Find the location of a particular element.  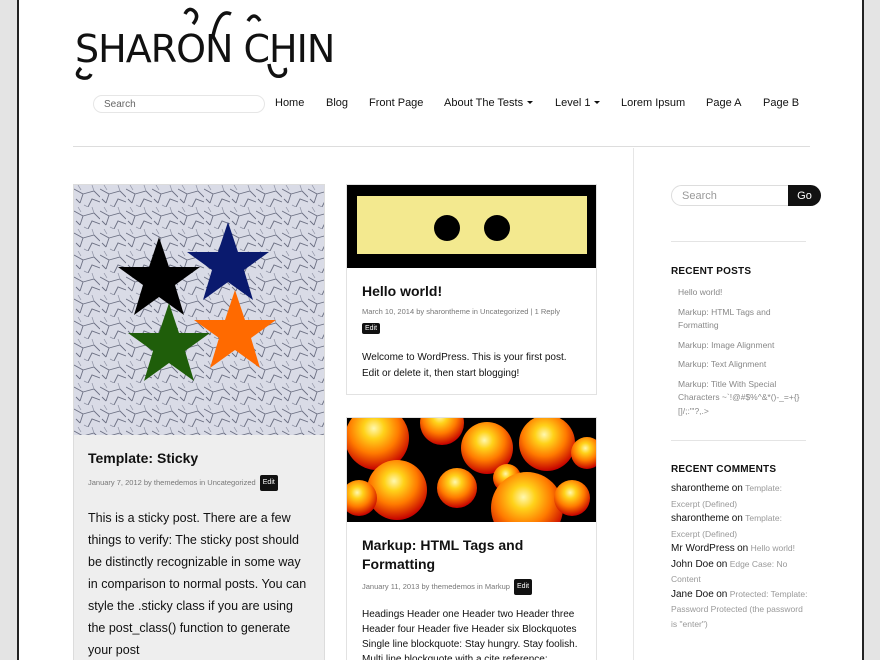

header-search-input is located at coordinates (179, 104).